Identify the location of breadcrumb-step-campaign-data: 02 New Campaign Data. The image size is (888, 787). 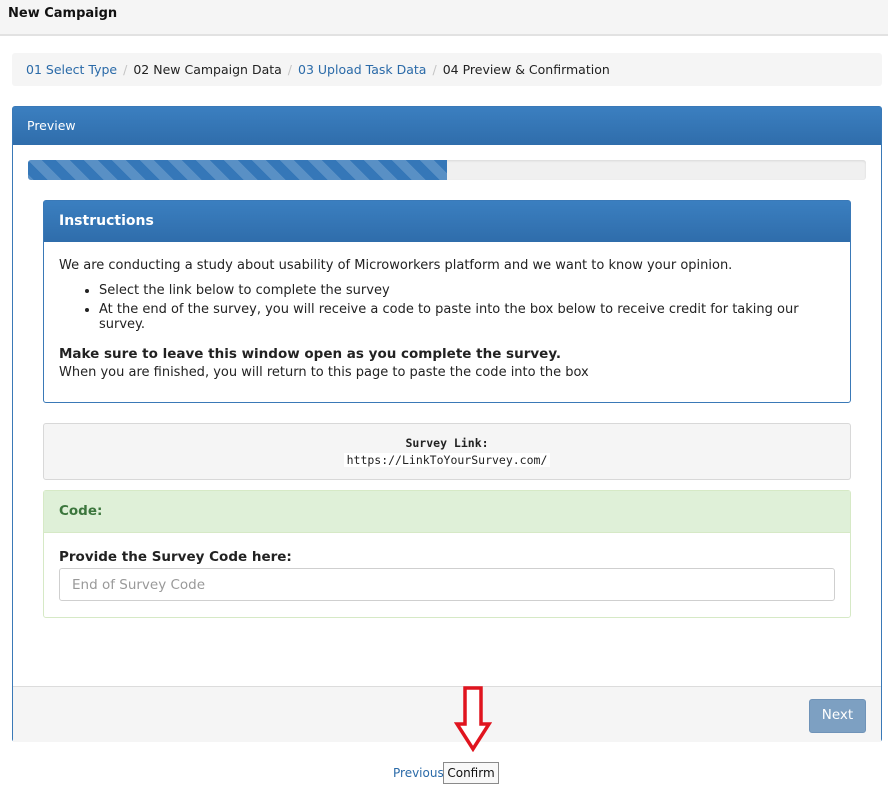
(207, 69).